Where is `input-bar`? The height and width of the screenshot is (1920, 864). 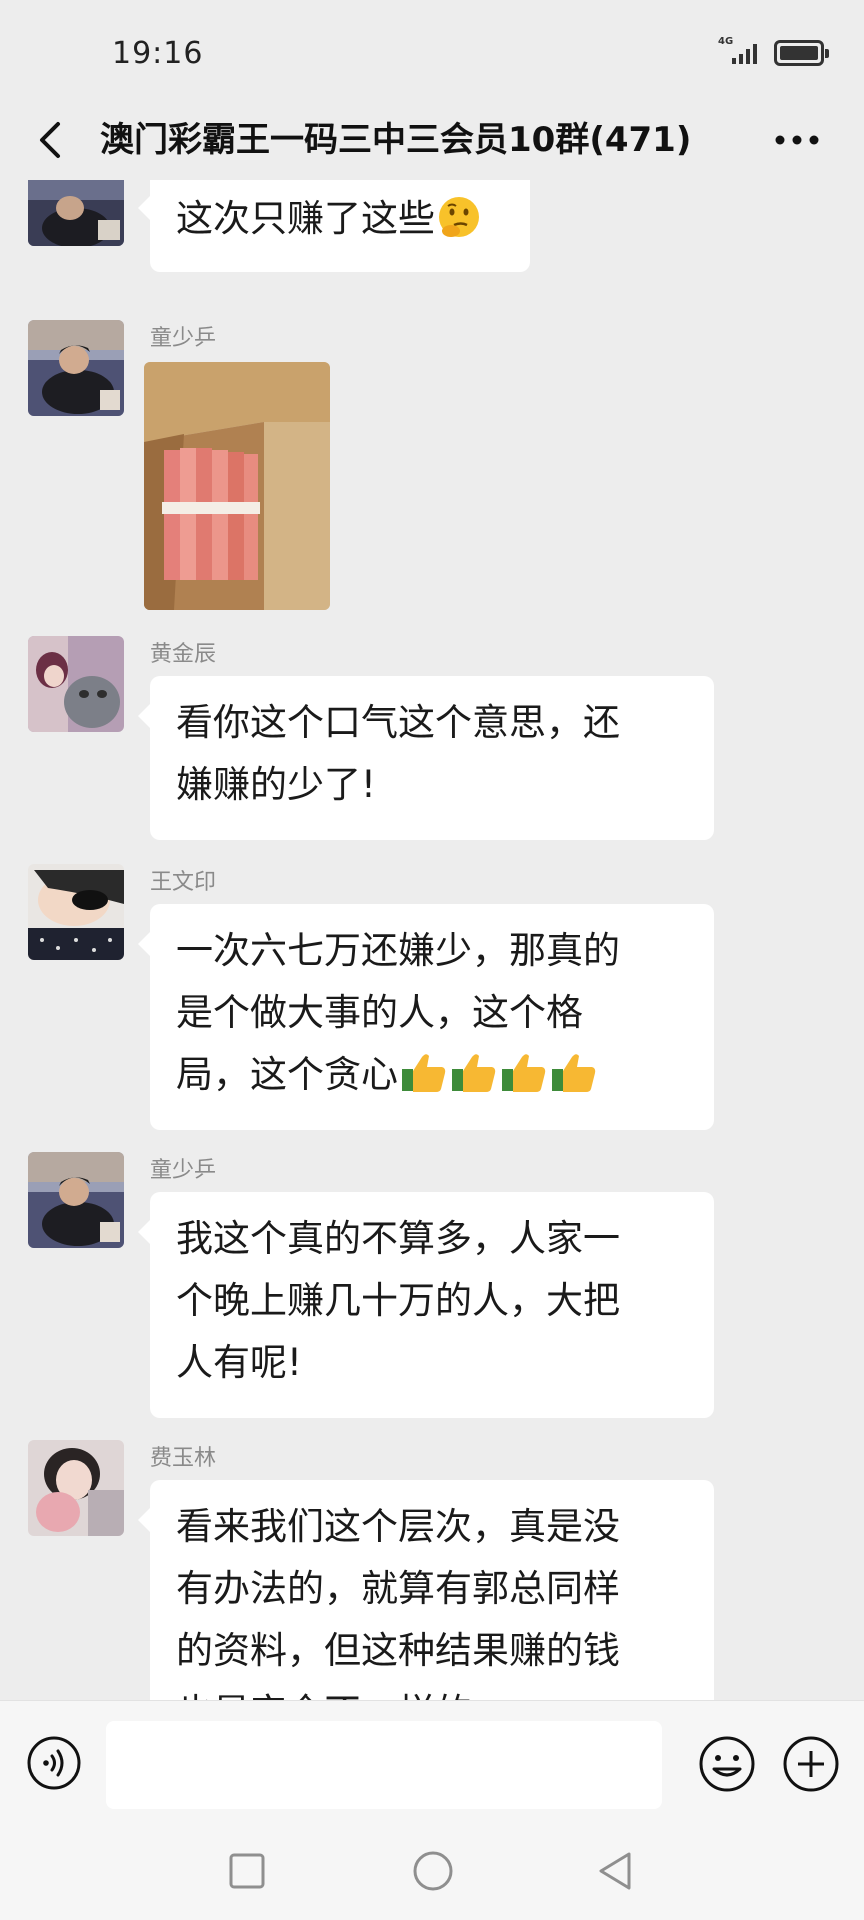
input-bar is located at coordinates (432, 1760).